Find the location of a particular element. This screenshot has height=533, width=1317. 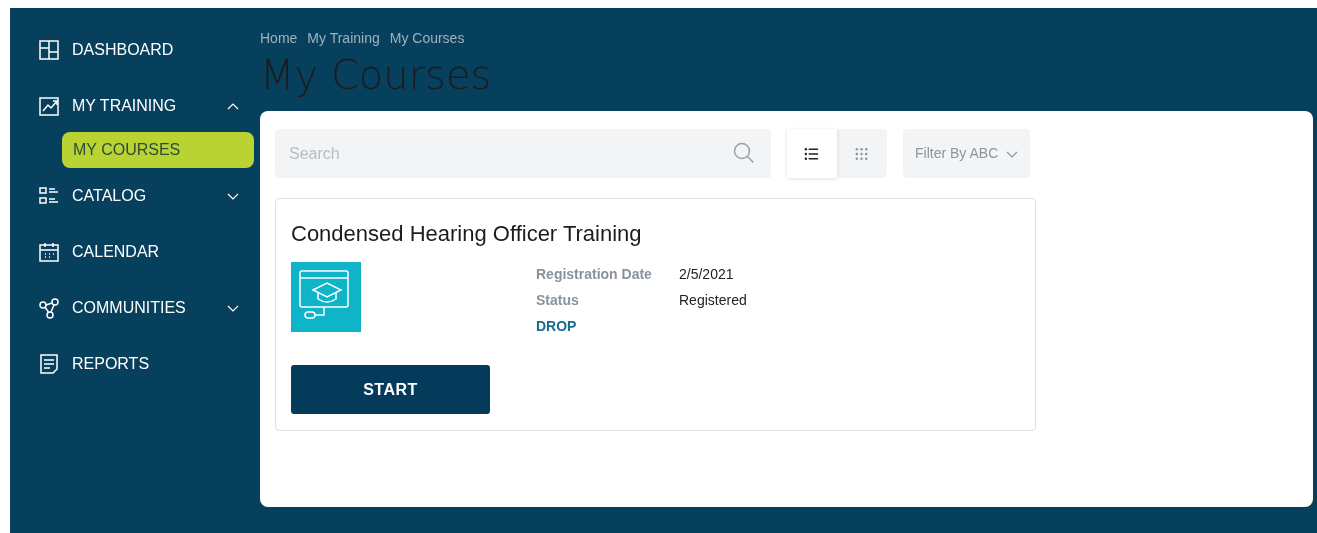

breadcrumb-link: My Training is located at coordinates (343, 38).